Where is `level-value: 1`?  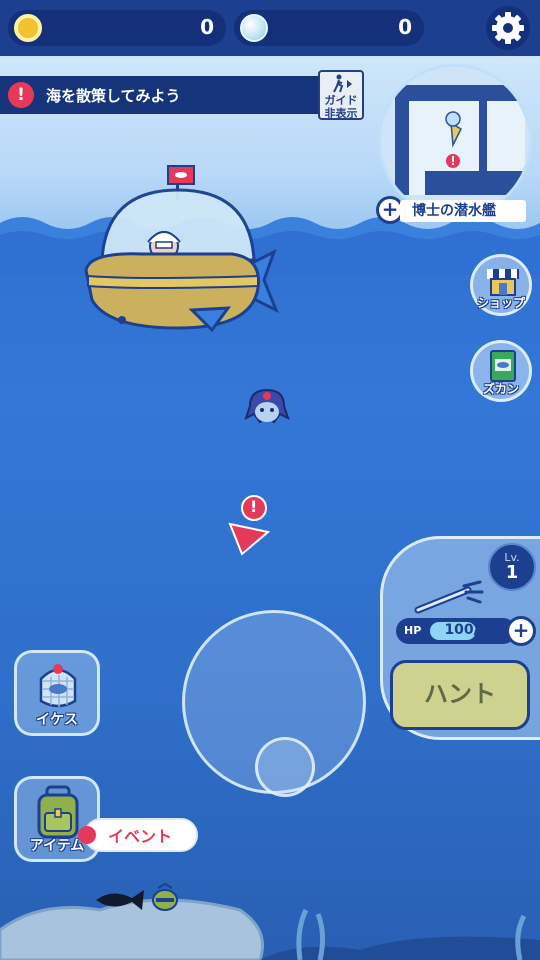 level-value: 1 is located at coordinates (512, 572).